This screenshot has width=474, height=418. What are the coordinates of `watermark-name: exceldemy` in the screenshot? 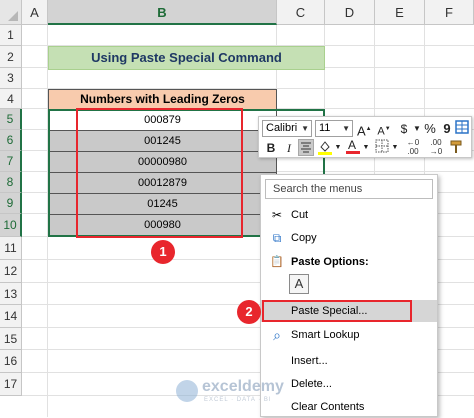 It's located at (243, 386).